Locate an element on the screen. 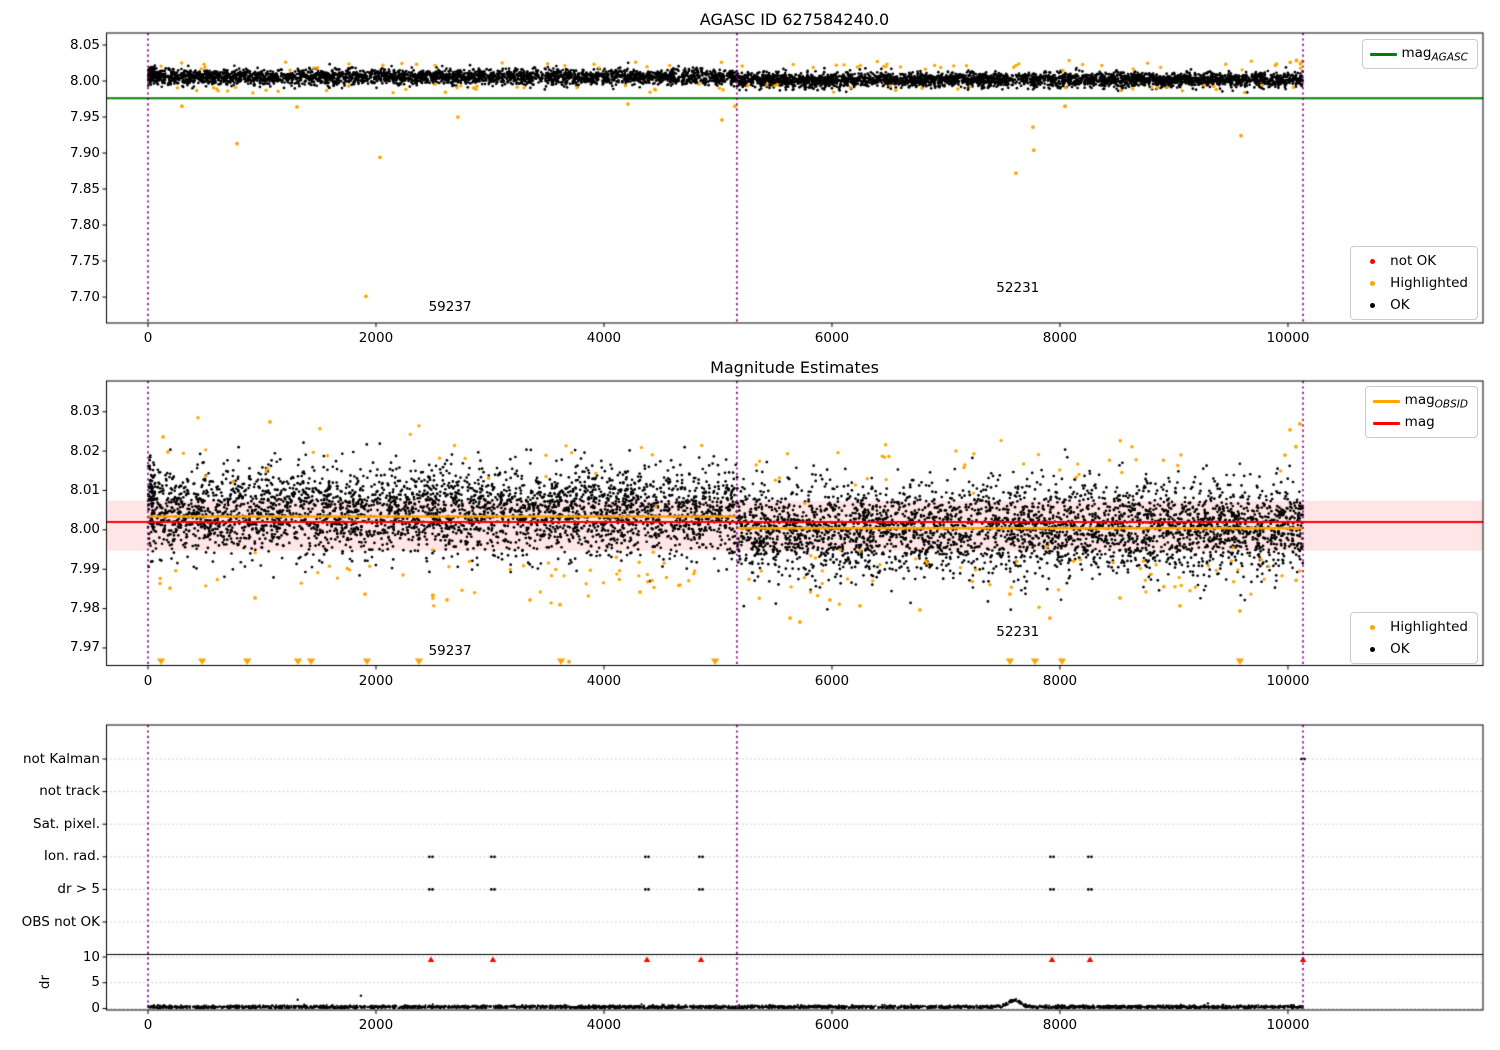 The image size is (1500, 1050). tick-label: 7.70 is located at coordinates (84, 296).